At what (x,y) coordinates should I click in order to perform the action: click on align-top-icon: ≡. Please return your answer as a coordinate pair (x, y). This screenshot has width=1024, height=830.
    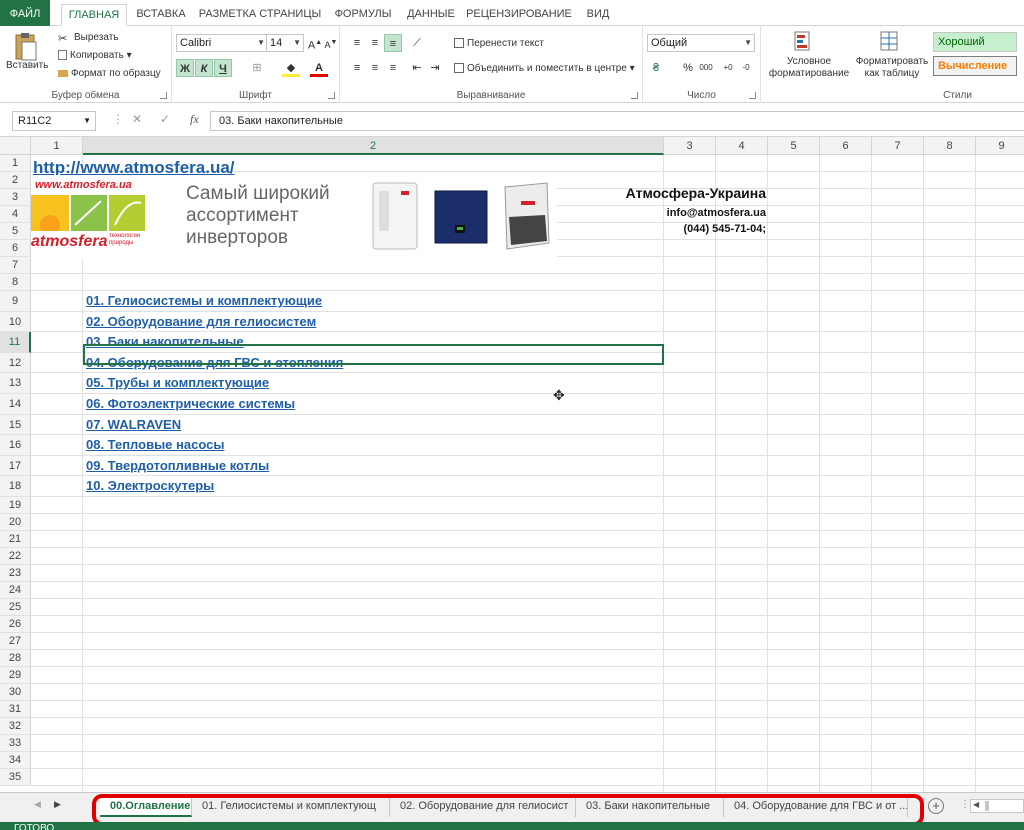
    Looking at the image, I should click on (357, 43).